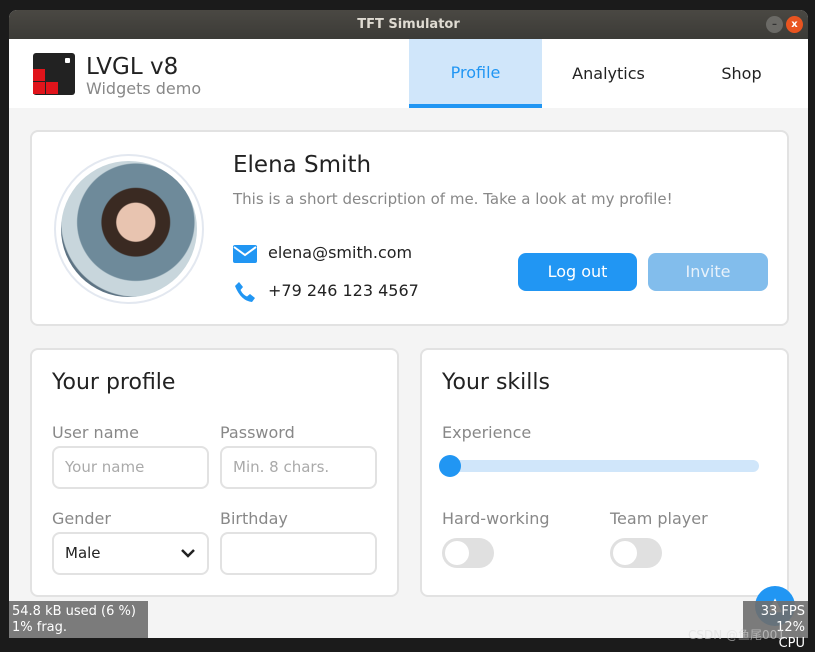  What do you see at coordinates (254, 518) in the screenshot?
I see `birthday-label: Birthday` at bounding box center [254, 518].